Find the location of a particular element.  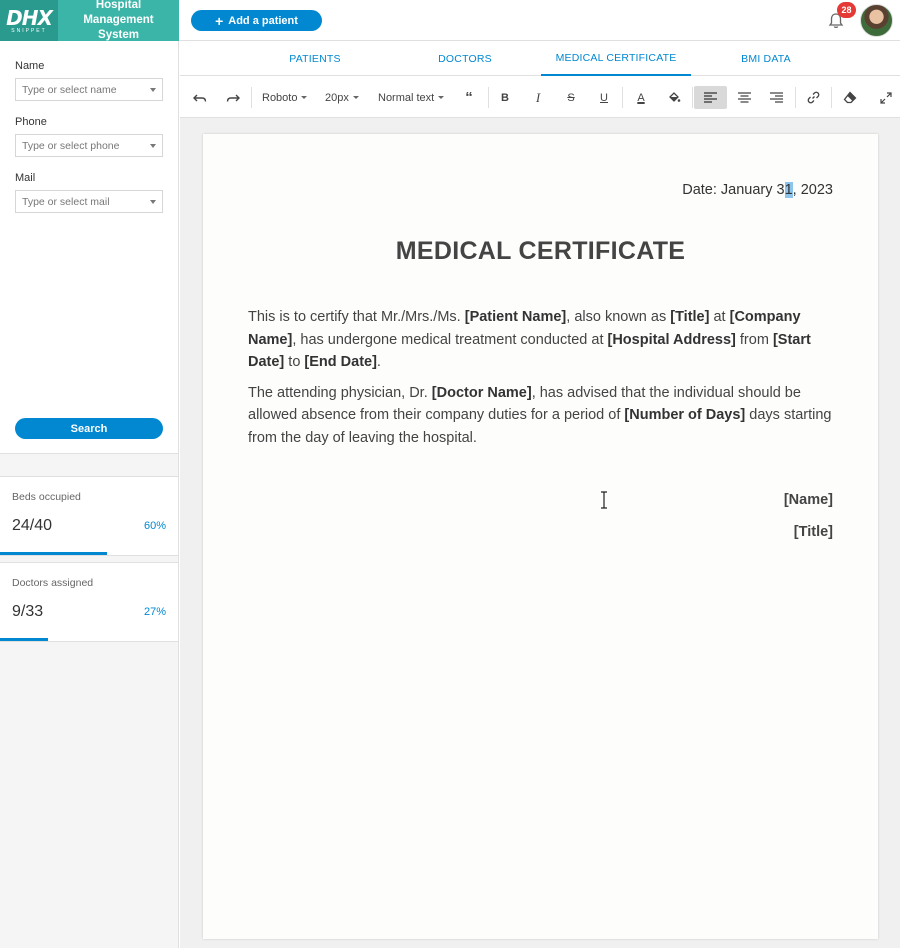

stat-value: 9/33 is located at coordinates (28, 611).